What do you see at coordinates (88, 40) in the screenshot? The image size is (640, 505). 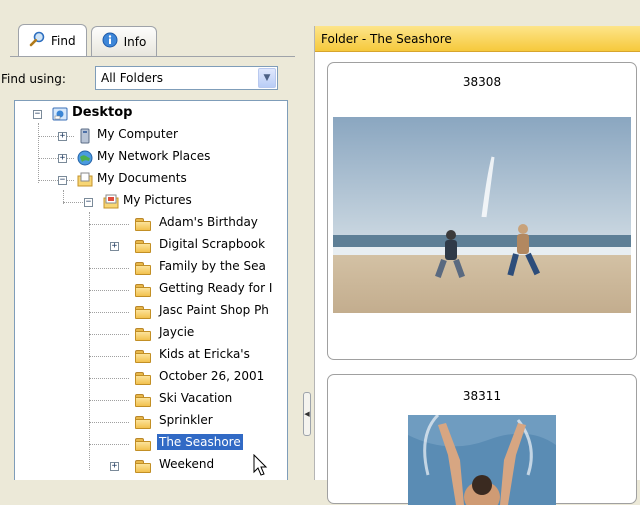 I see `tab-bar: Find Info` at bounding box center [88, 40].